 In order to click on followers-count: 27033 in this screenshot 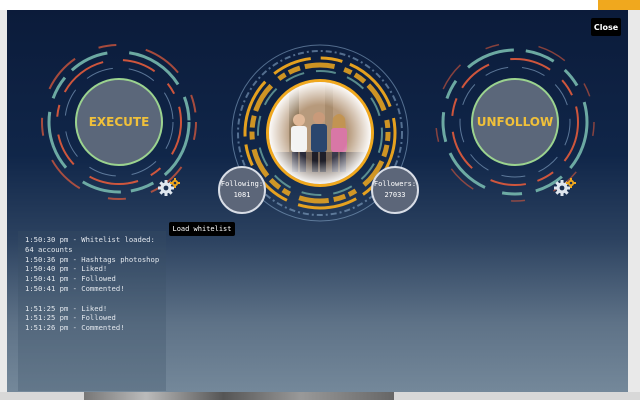, I will do `click(395, 195)`.